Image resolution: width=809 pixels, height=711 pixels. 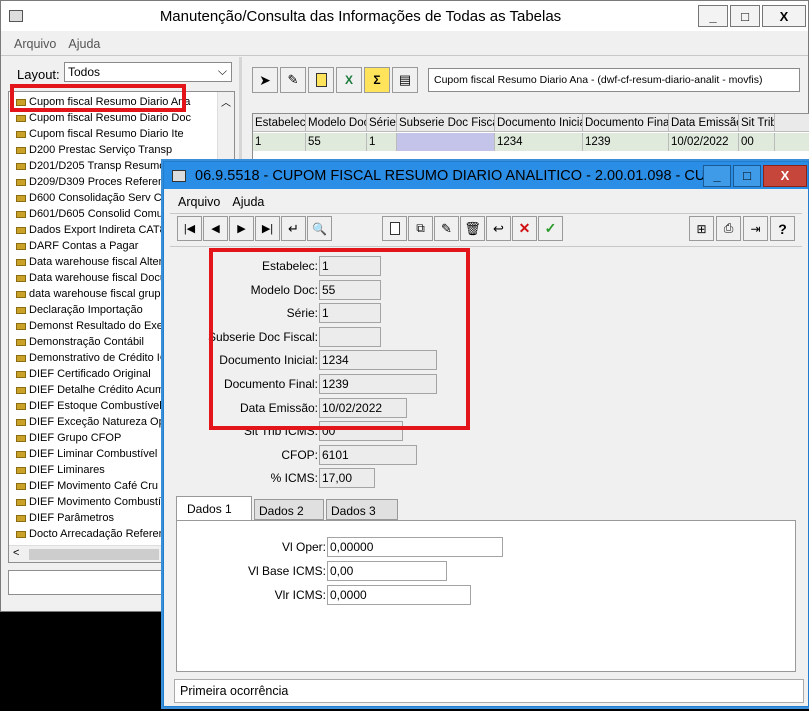 I want to click on sum-icon: Σ, so click(x=377, y=80).